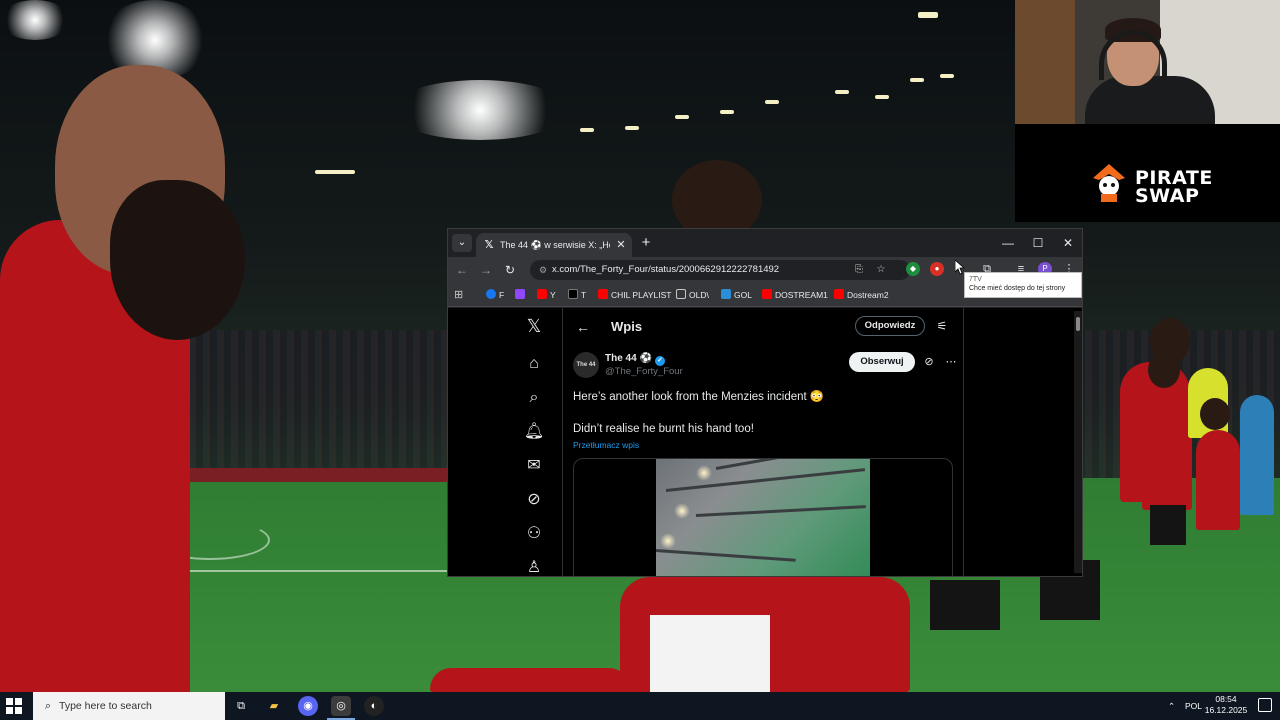 Image resolution: width=1280 pixels, height=720 pixels. I want to click on search-placeholder: Type here to search, so click(105, 706).